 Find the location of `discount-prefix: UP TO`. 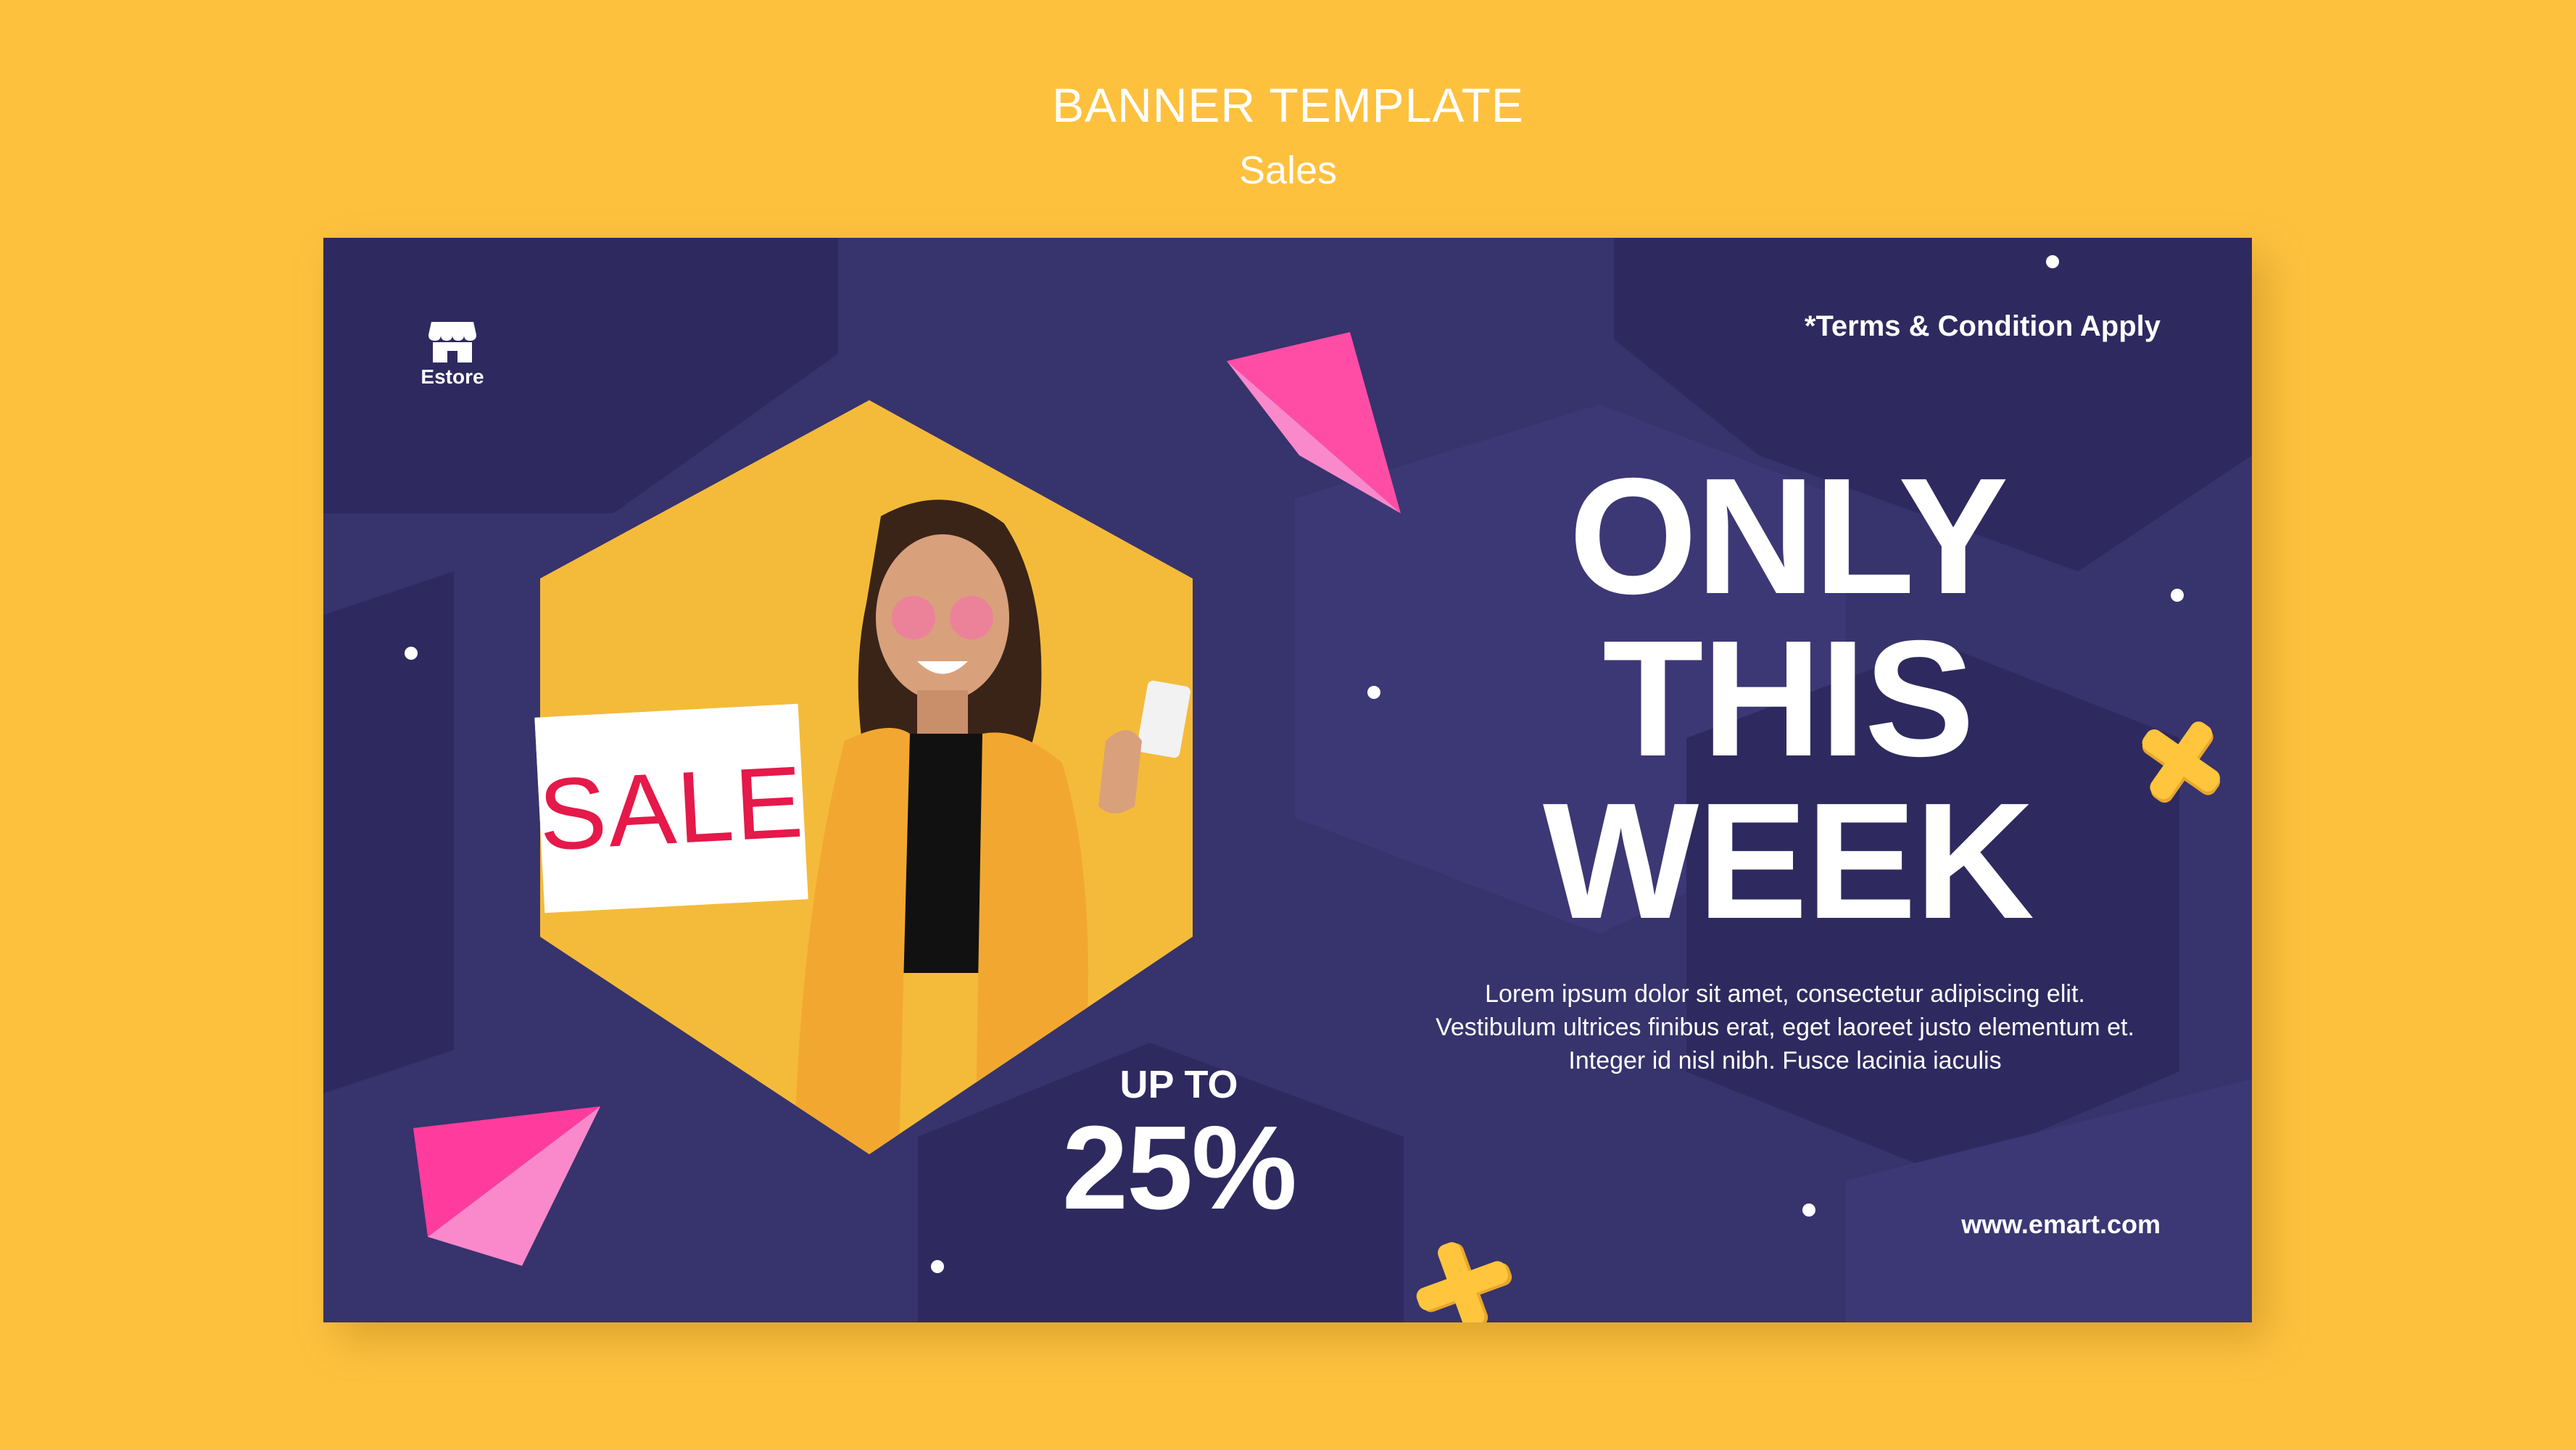

discount-prefix: UP TO is located at coordinates (1179, 1084).